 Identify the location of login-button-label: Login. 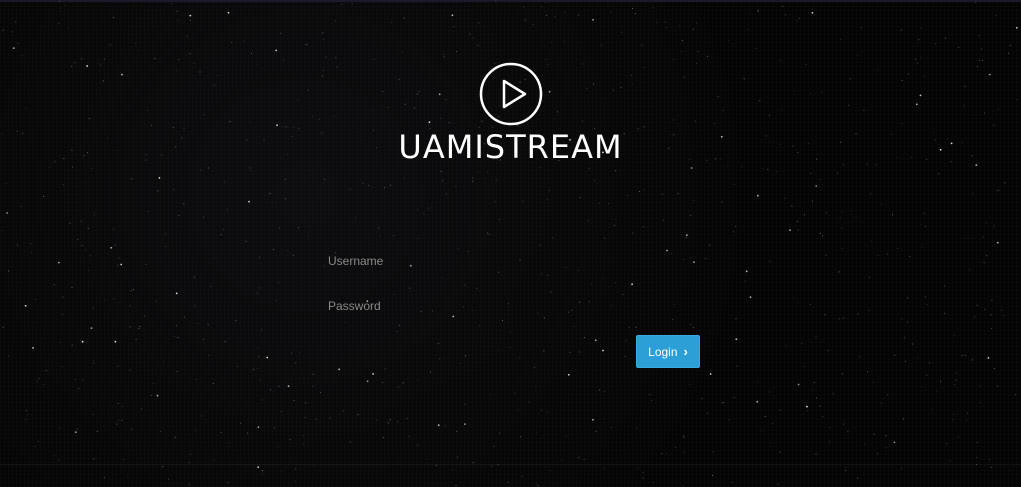
(663, 351).